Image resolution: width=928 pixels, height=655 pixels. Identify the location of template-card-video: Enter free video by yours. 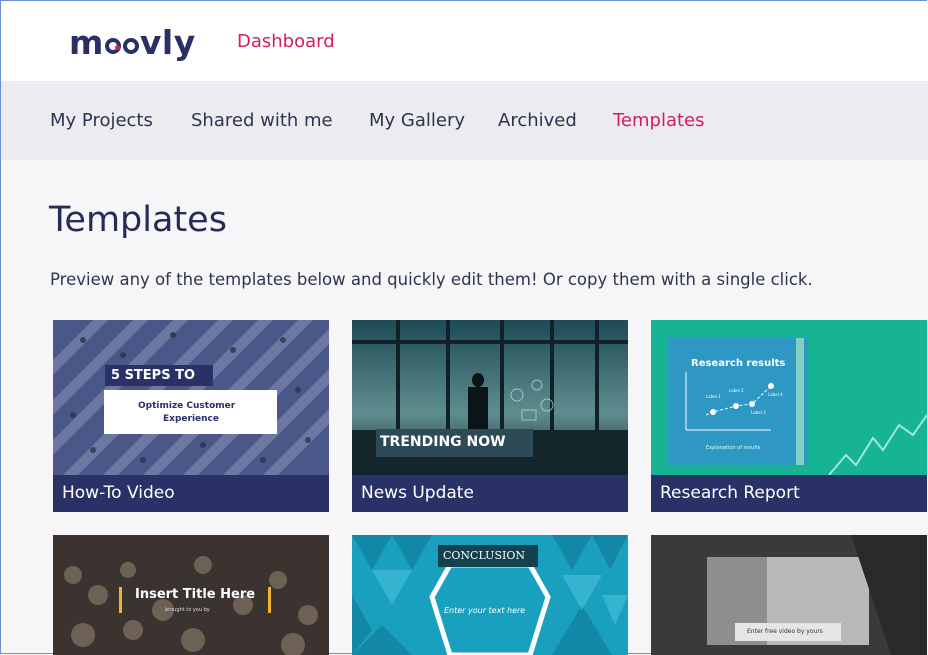
(789, 595).